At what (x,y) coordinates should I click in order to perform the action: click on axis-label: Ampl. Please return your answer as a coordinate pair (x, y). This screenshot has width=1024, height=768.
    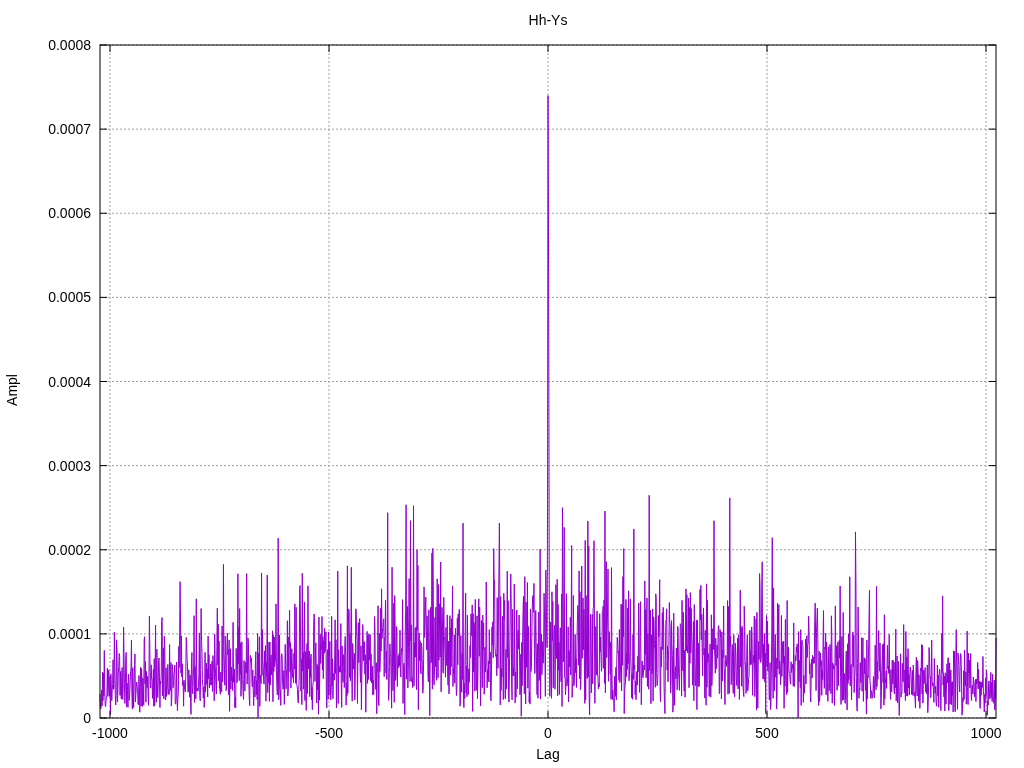
    Looking at the image, I should click on (12, 390).